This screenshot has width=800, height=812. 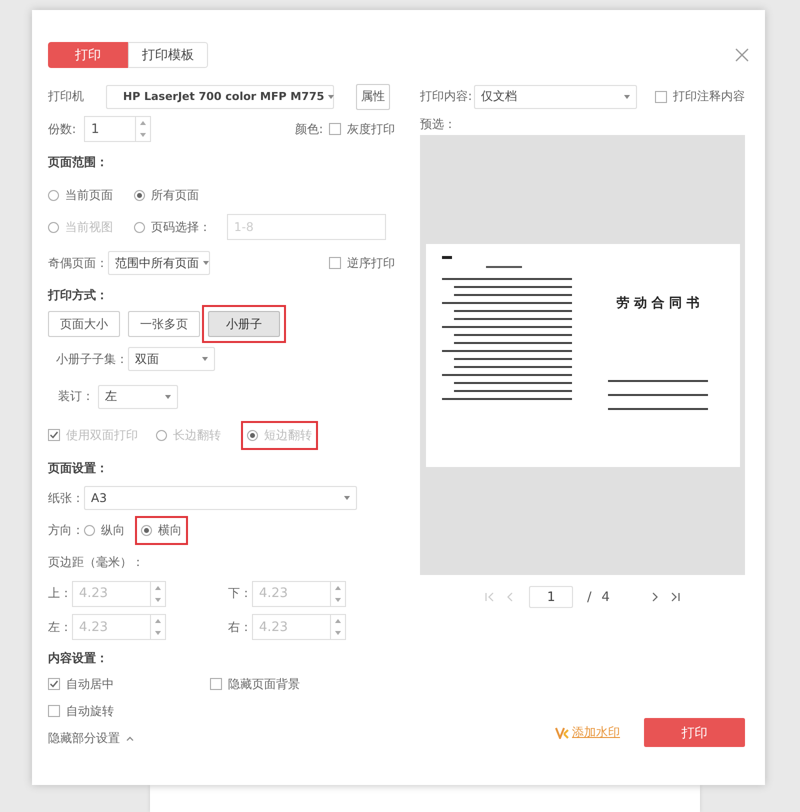 What do you see at coordinates (66, 96) in the screenshot?
I see `field-label: 打印机` at bounding box center [66, 96].